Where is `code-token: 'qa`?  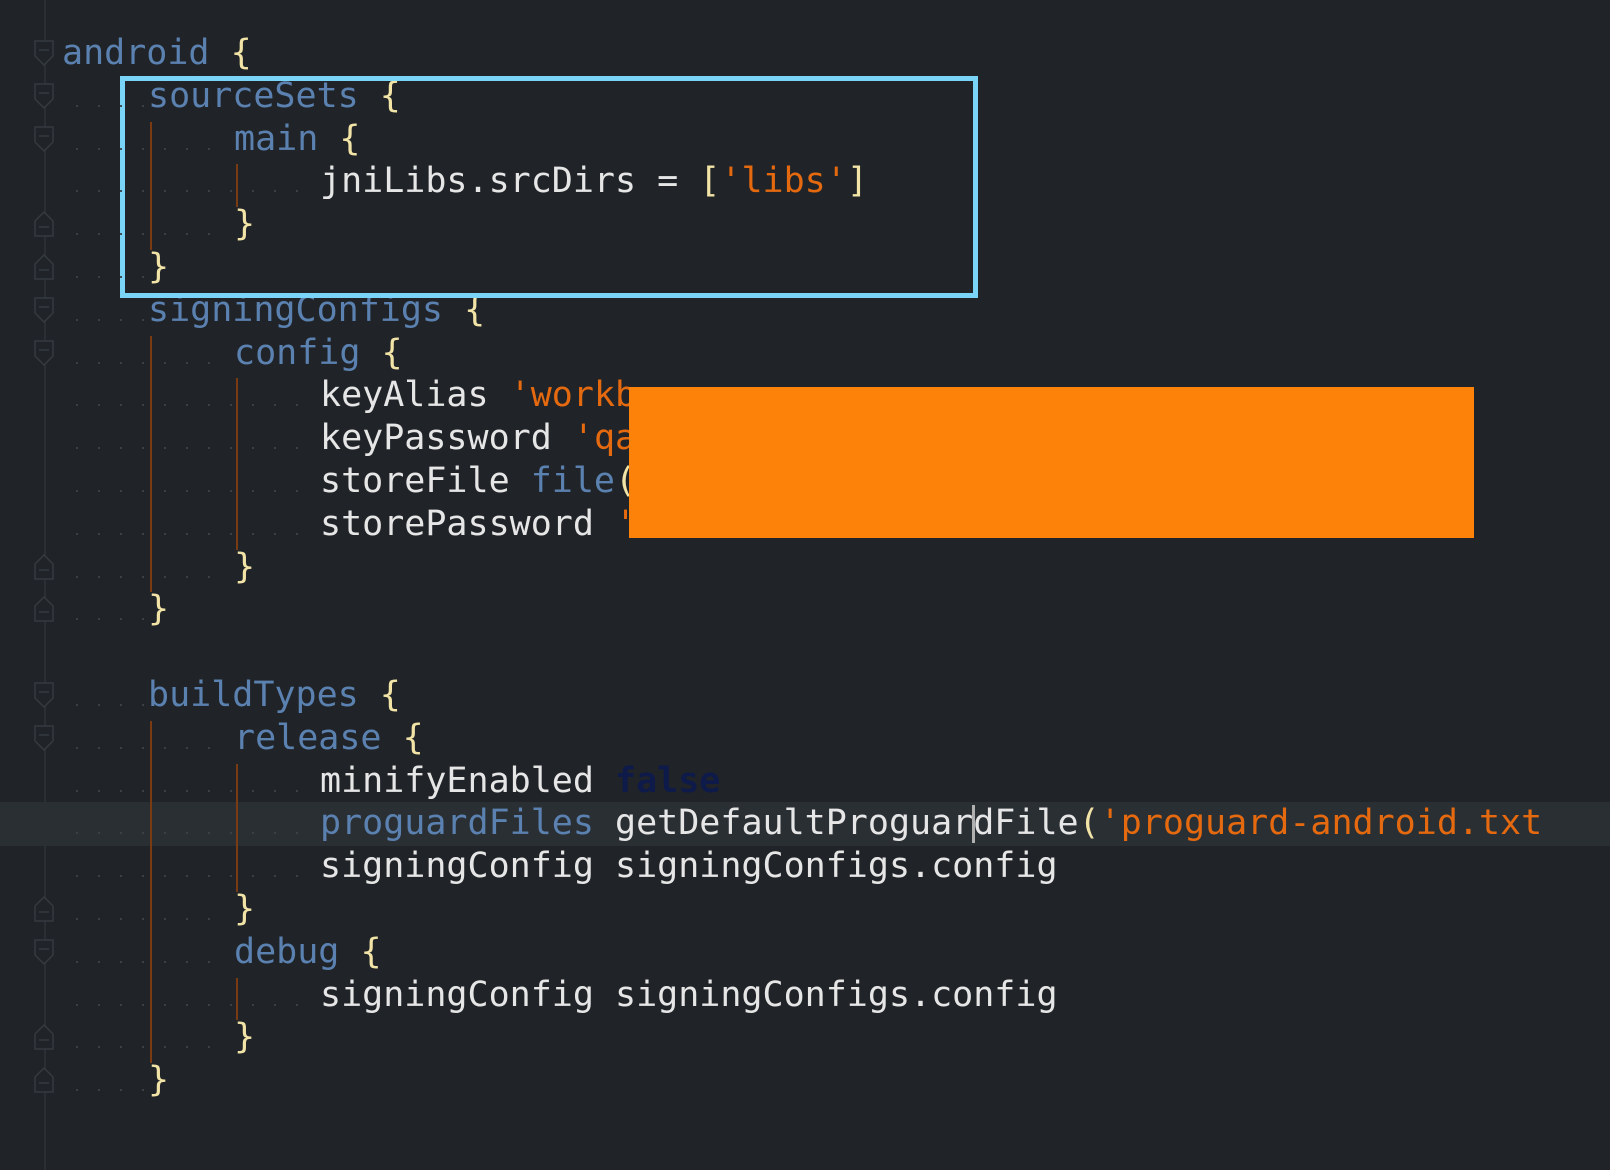 code-token: 'qa is located at coordinates (604, 438).